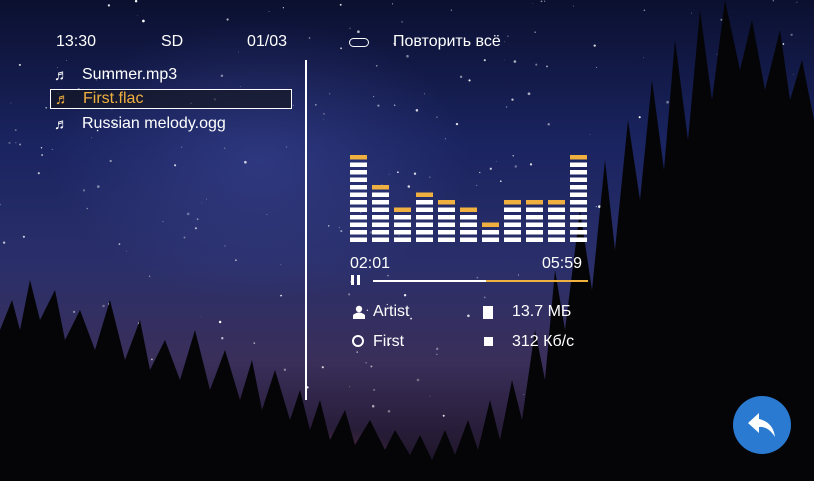 Image resolution: width=814 pixels, height=481 pixels. Describe the element at coordinates (562, 263) in the screenshot. I see `total-time: 05:59` at that location.